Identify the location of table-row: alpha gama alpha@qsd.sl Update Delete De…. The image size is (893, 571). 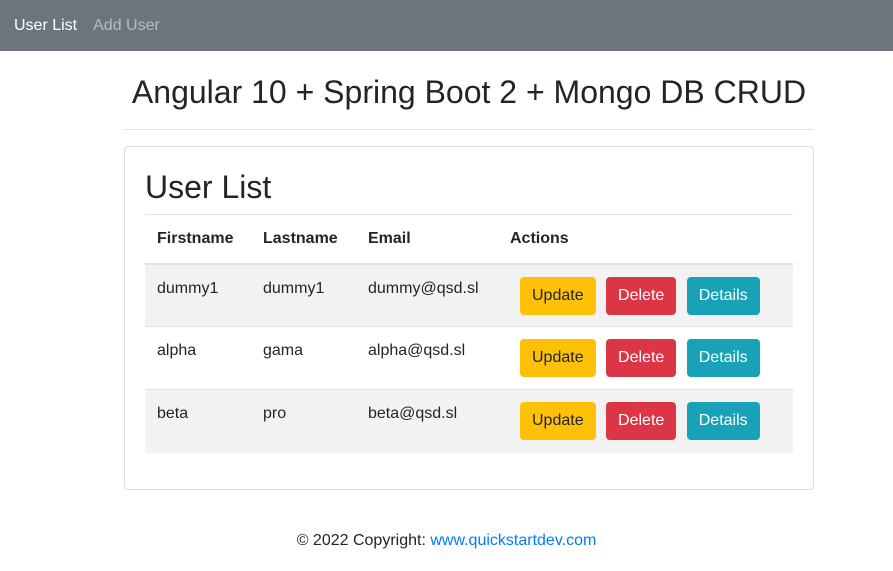
(469, 358).